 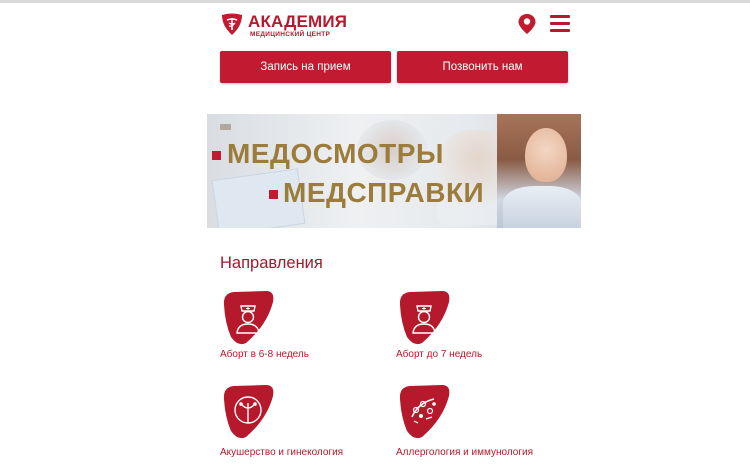 What do you see at coordinates (527, 24) in the screenshot?
I see `location-pin-icon` at bounding box center [527, 24].